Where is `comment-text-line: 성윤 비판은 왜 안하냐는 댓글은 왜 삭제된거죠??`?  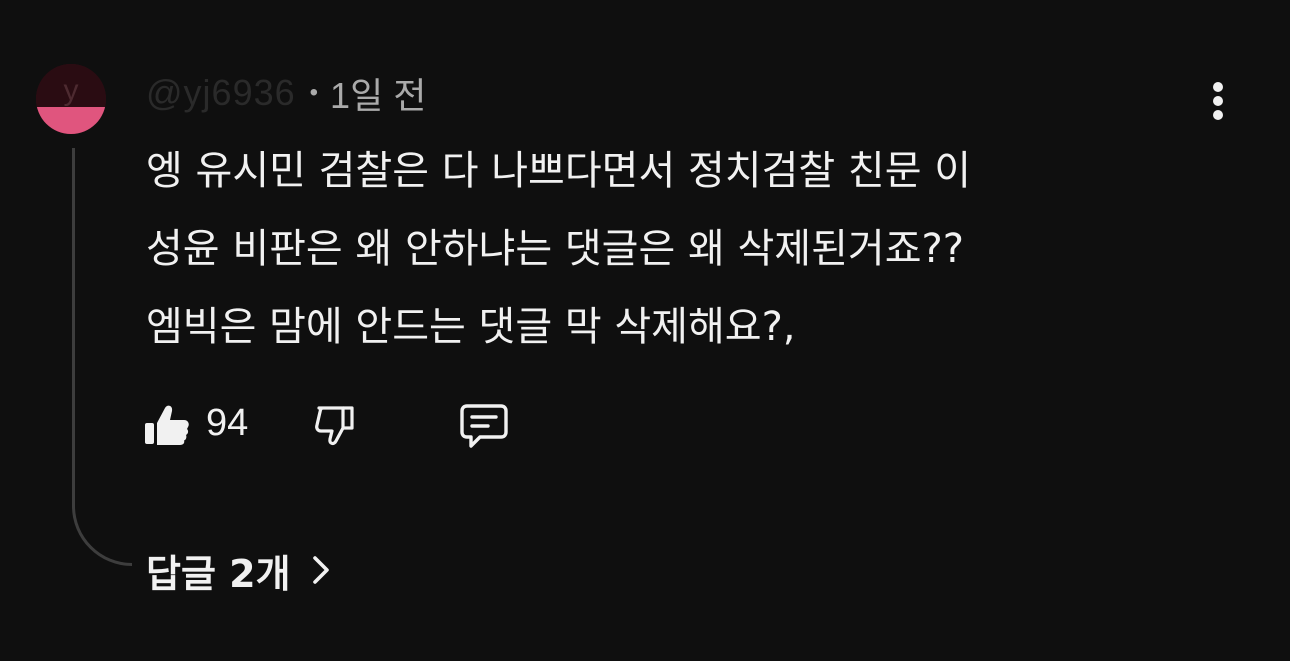
comment-text-line: 성윤 비판은 왜 안하냐는 댓글은 왜 삭제된거죠?? is located at coordinates (555, 249).